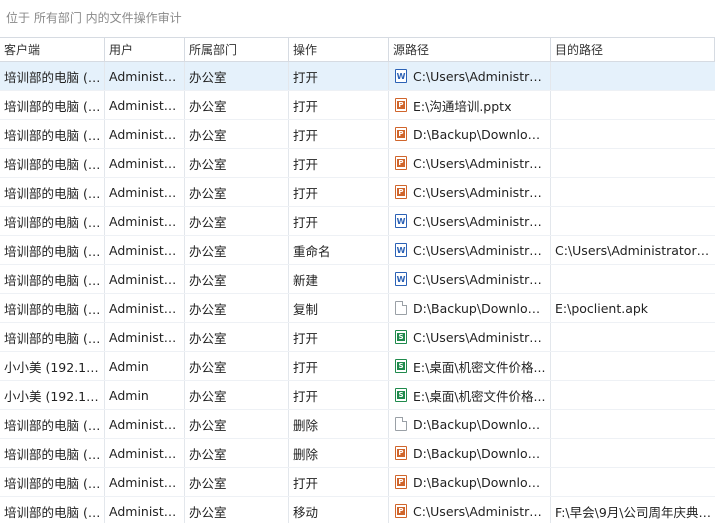 The image size is (715, 523). Describe the element at coordinates (339, 49) in the screenshot. I see `column-header-op: 操作` at that location.